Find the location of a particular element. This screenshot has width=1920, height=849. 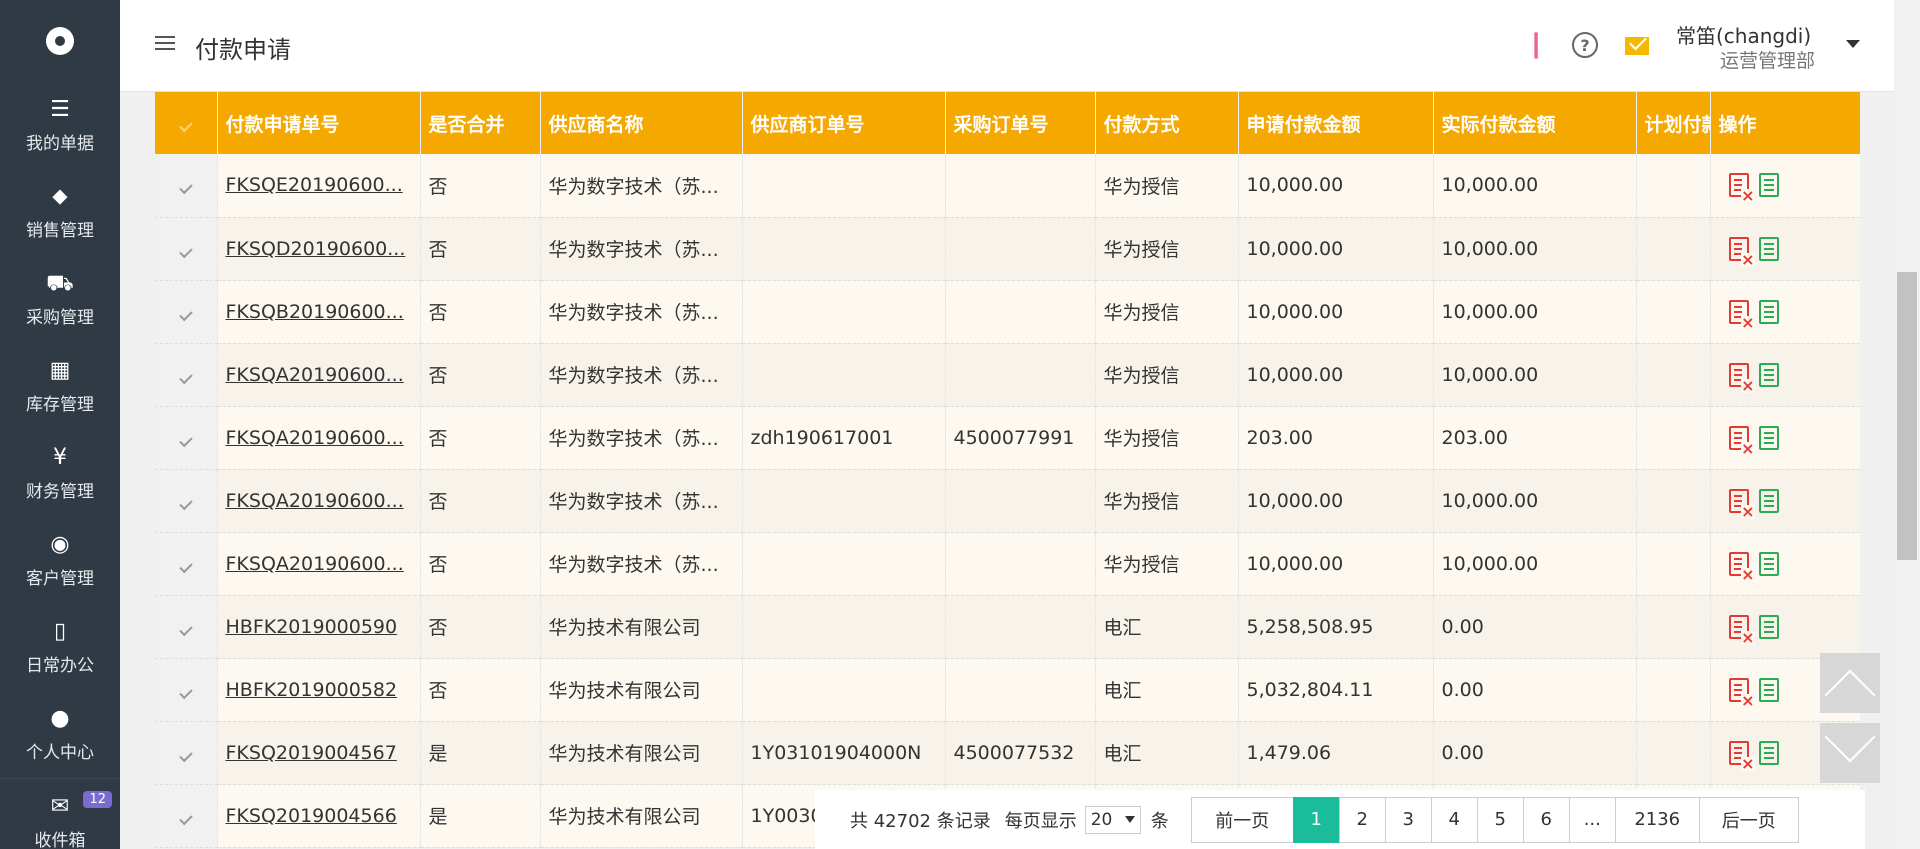

page-button-2: 2 is located at coordinates (1361, 819).